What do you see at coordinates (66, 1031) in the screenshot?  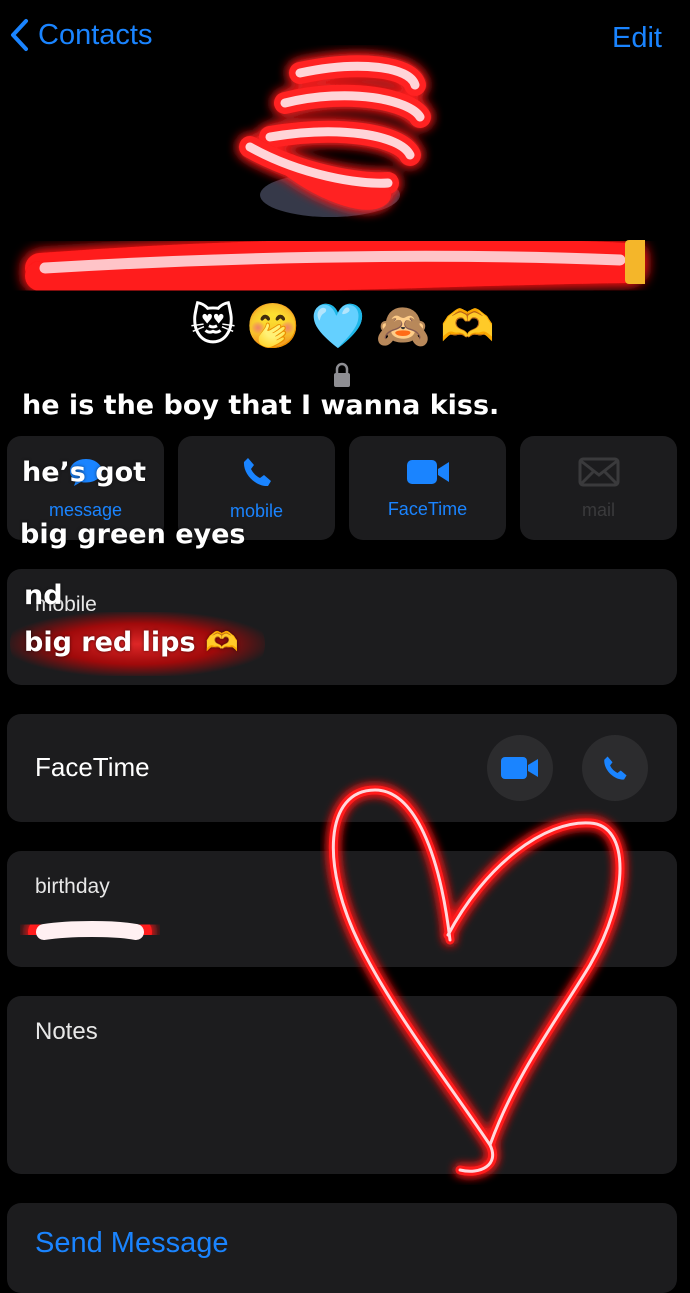 I see `notes-label: Notes` at bounding box center [66, 1031].